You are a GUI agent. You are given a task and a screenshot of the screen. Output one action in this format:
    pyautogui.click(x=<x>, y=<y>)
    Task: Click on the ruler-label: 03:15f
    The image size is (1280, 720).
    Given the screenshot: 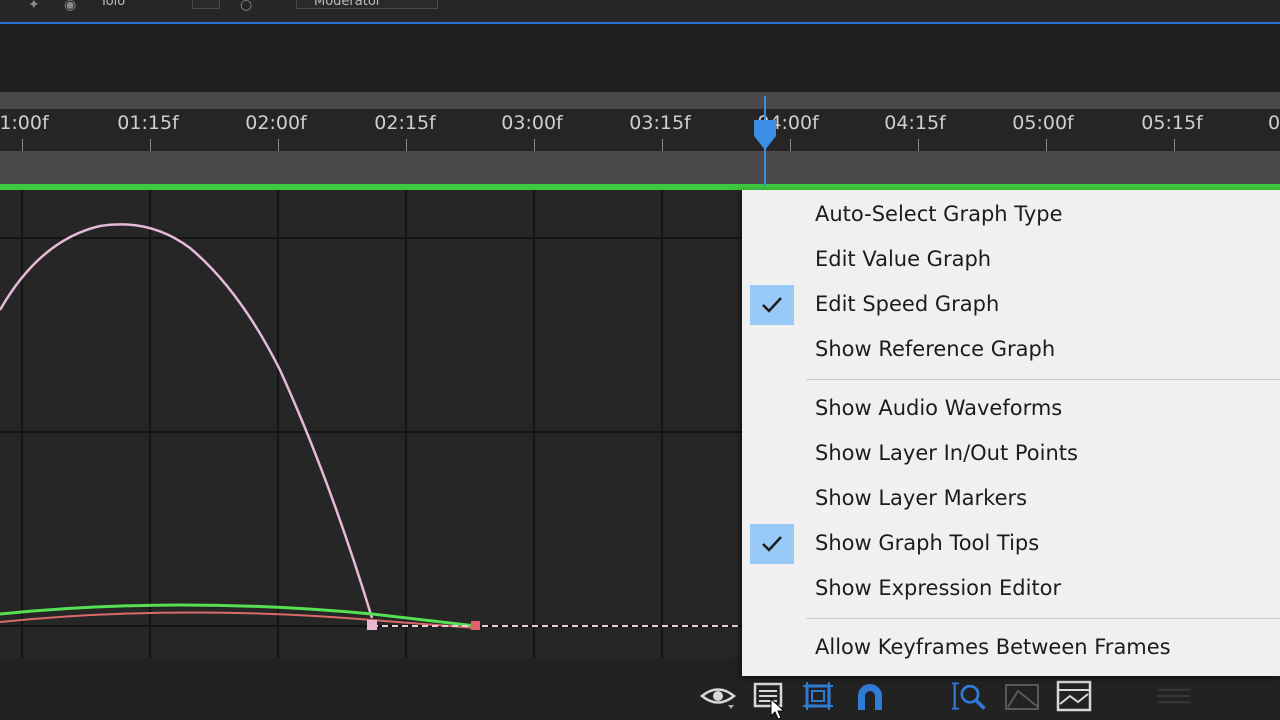 What is the action you would take?
    pyautogui.click(x=660, y=123)
    